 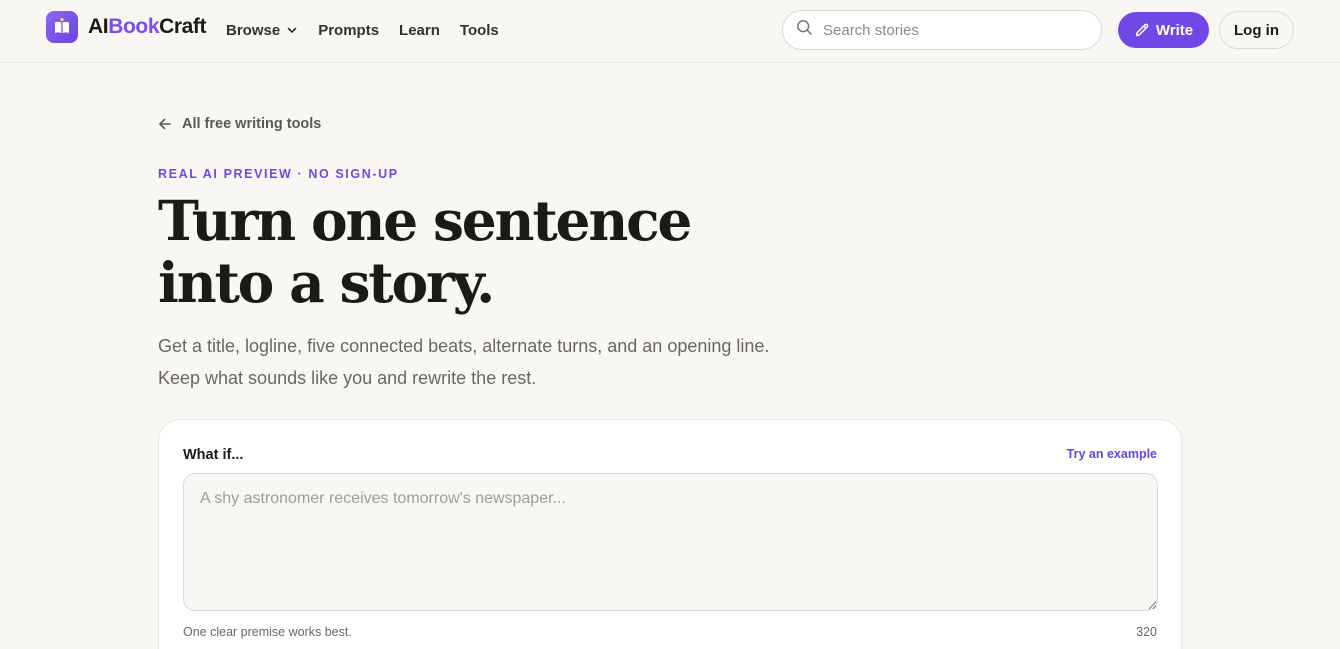 What do you see at coordinates (267, 632) in the screenshot?
I see `premise-hint: One clear premise works best.` at bounding box center [267, 632].